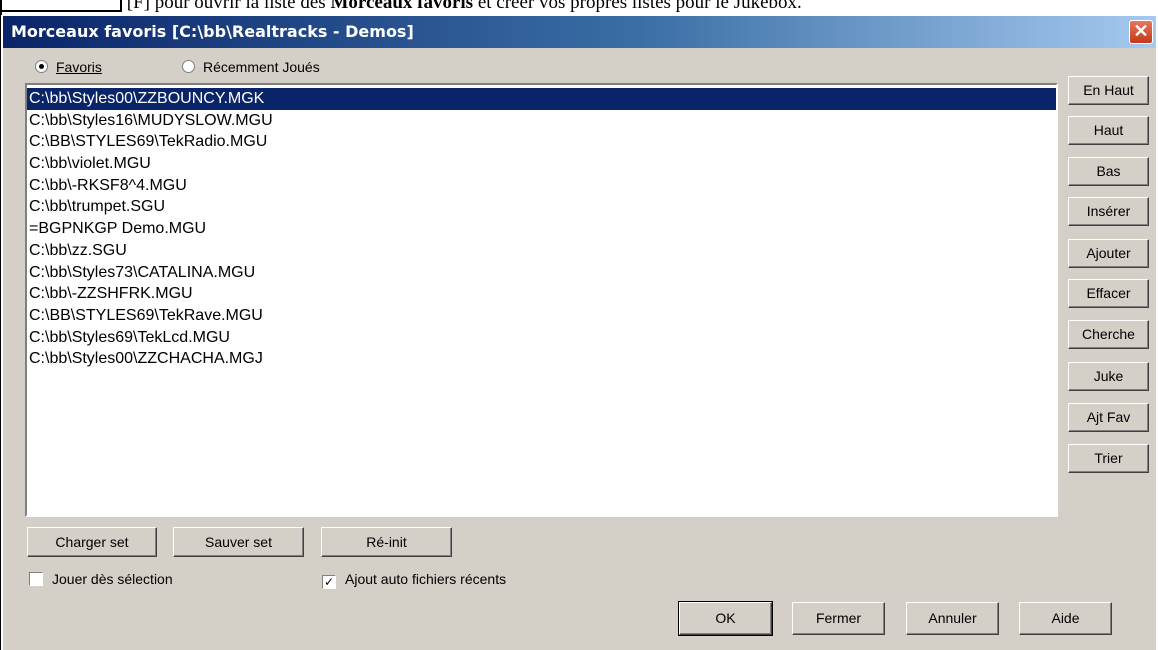  I want to click on background-text-part1: [F] pour ouvrir la liste des, so click(228, 6).